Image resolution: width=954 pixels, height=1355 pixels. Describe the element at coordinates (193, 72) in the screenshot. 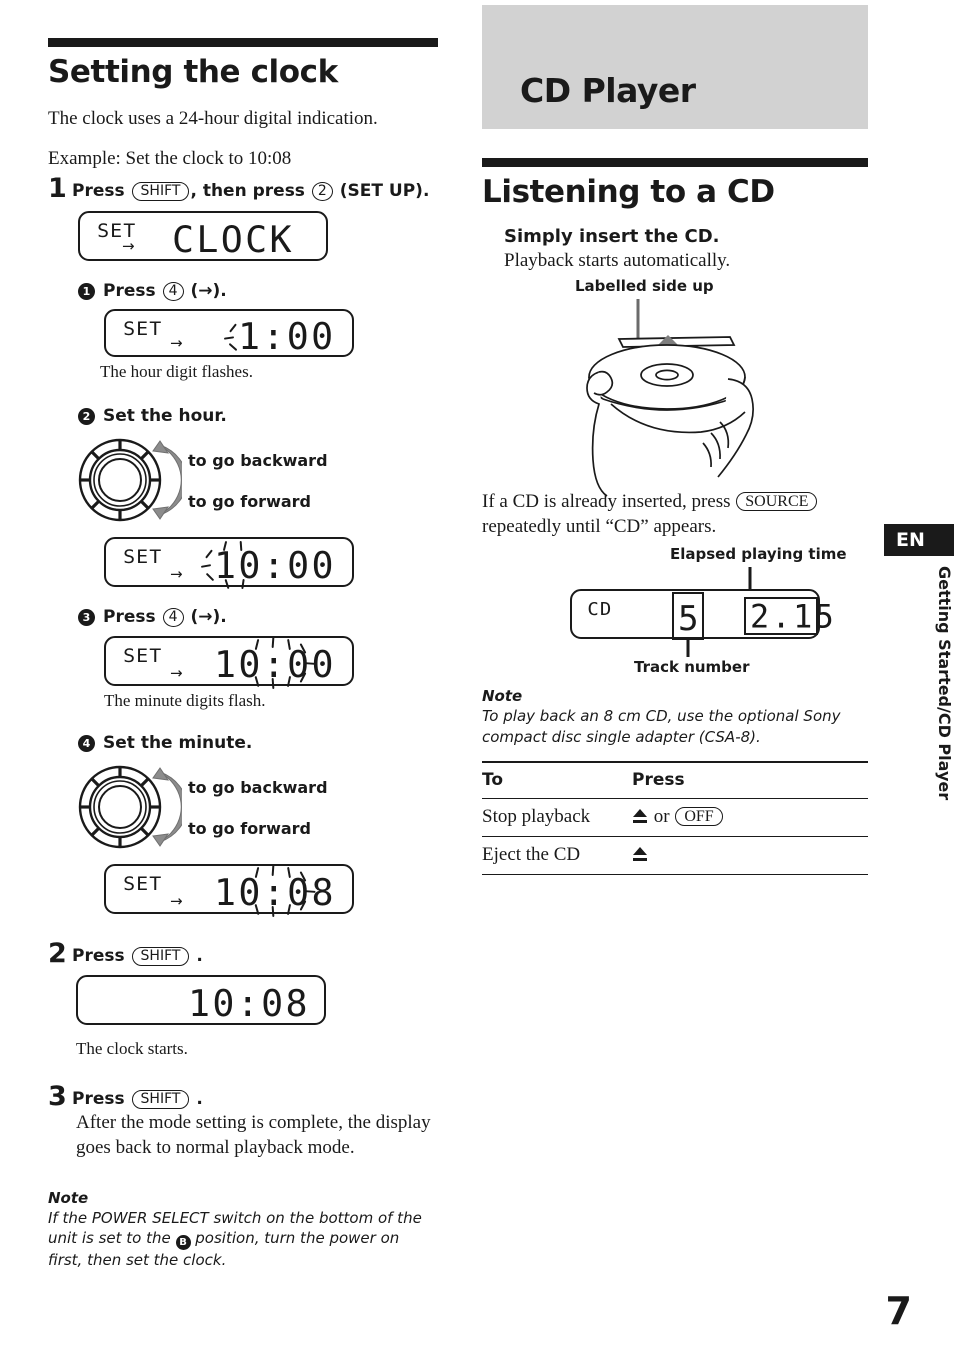

I see `page-title: Setting the clock` at that location.